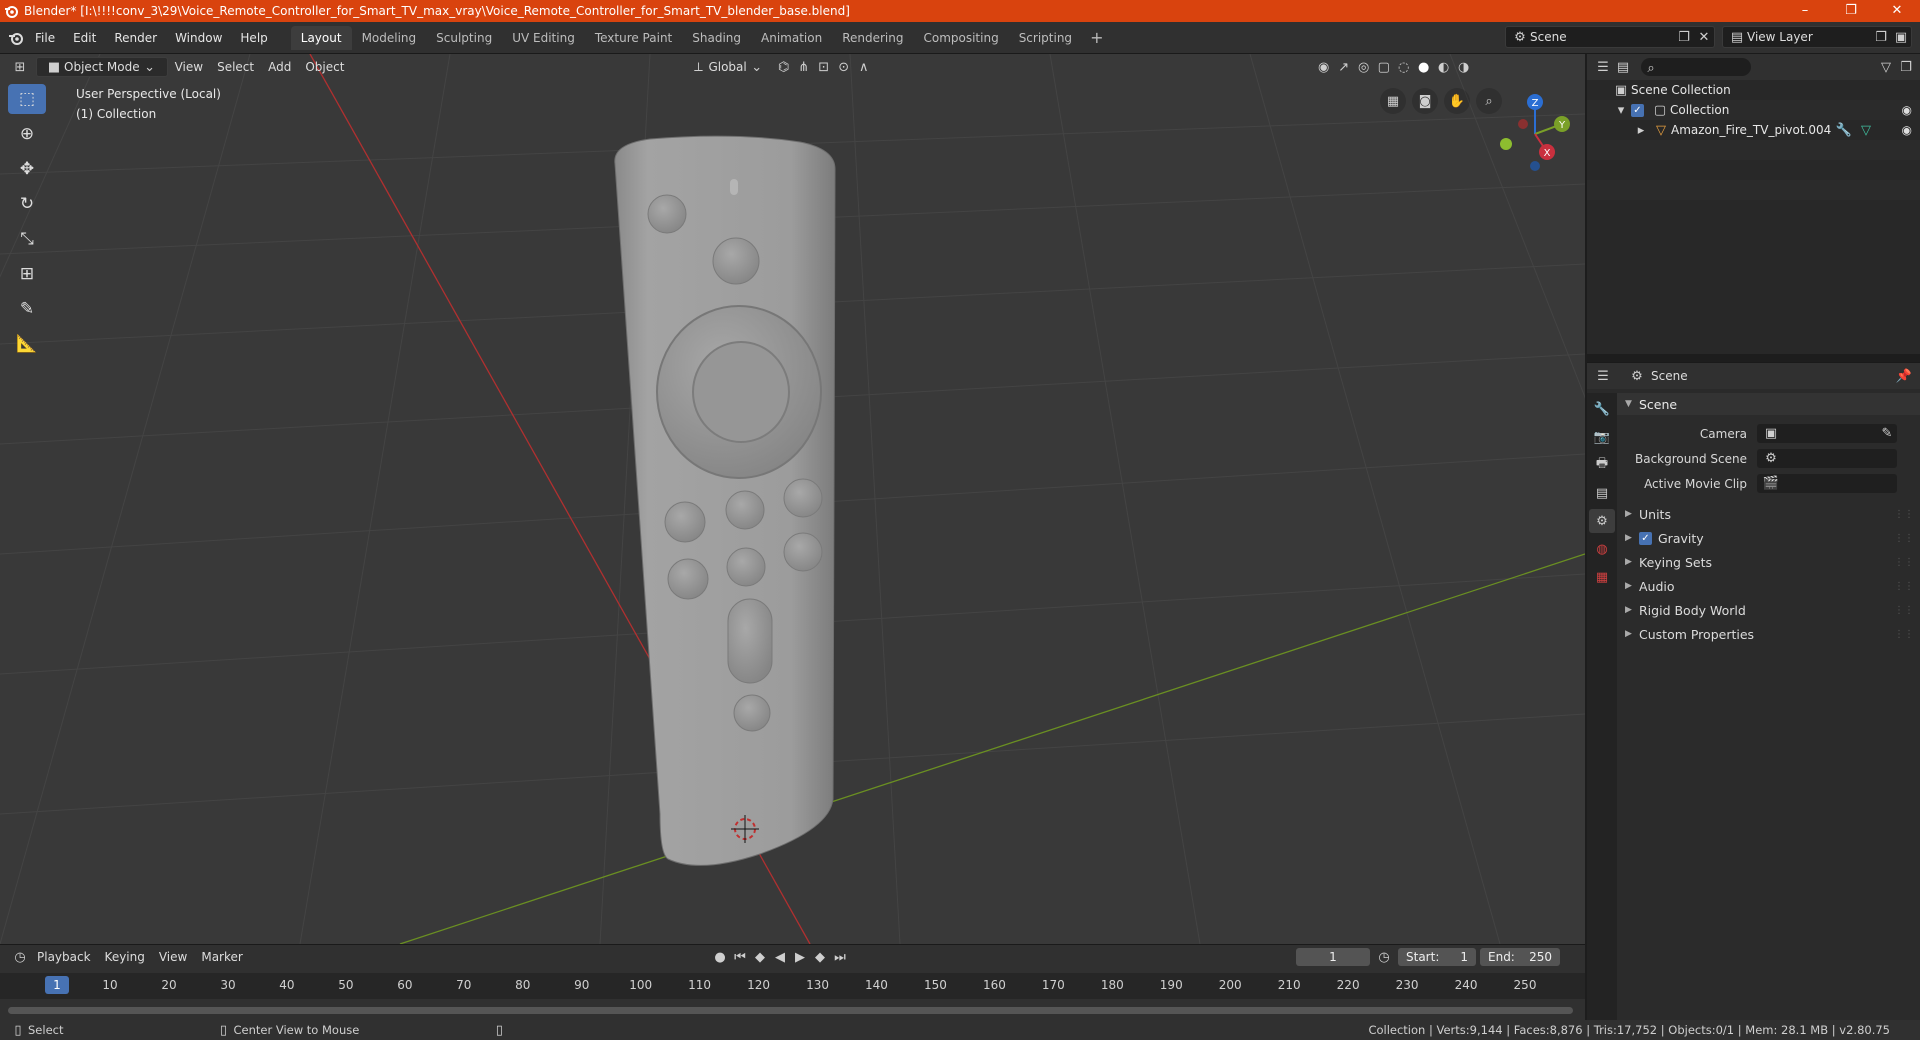 This screenshot has width=1920, height=1040. I want to click on timeline-menu-playback: Playback, so click(64, 957).